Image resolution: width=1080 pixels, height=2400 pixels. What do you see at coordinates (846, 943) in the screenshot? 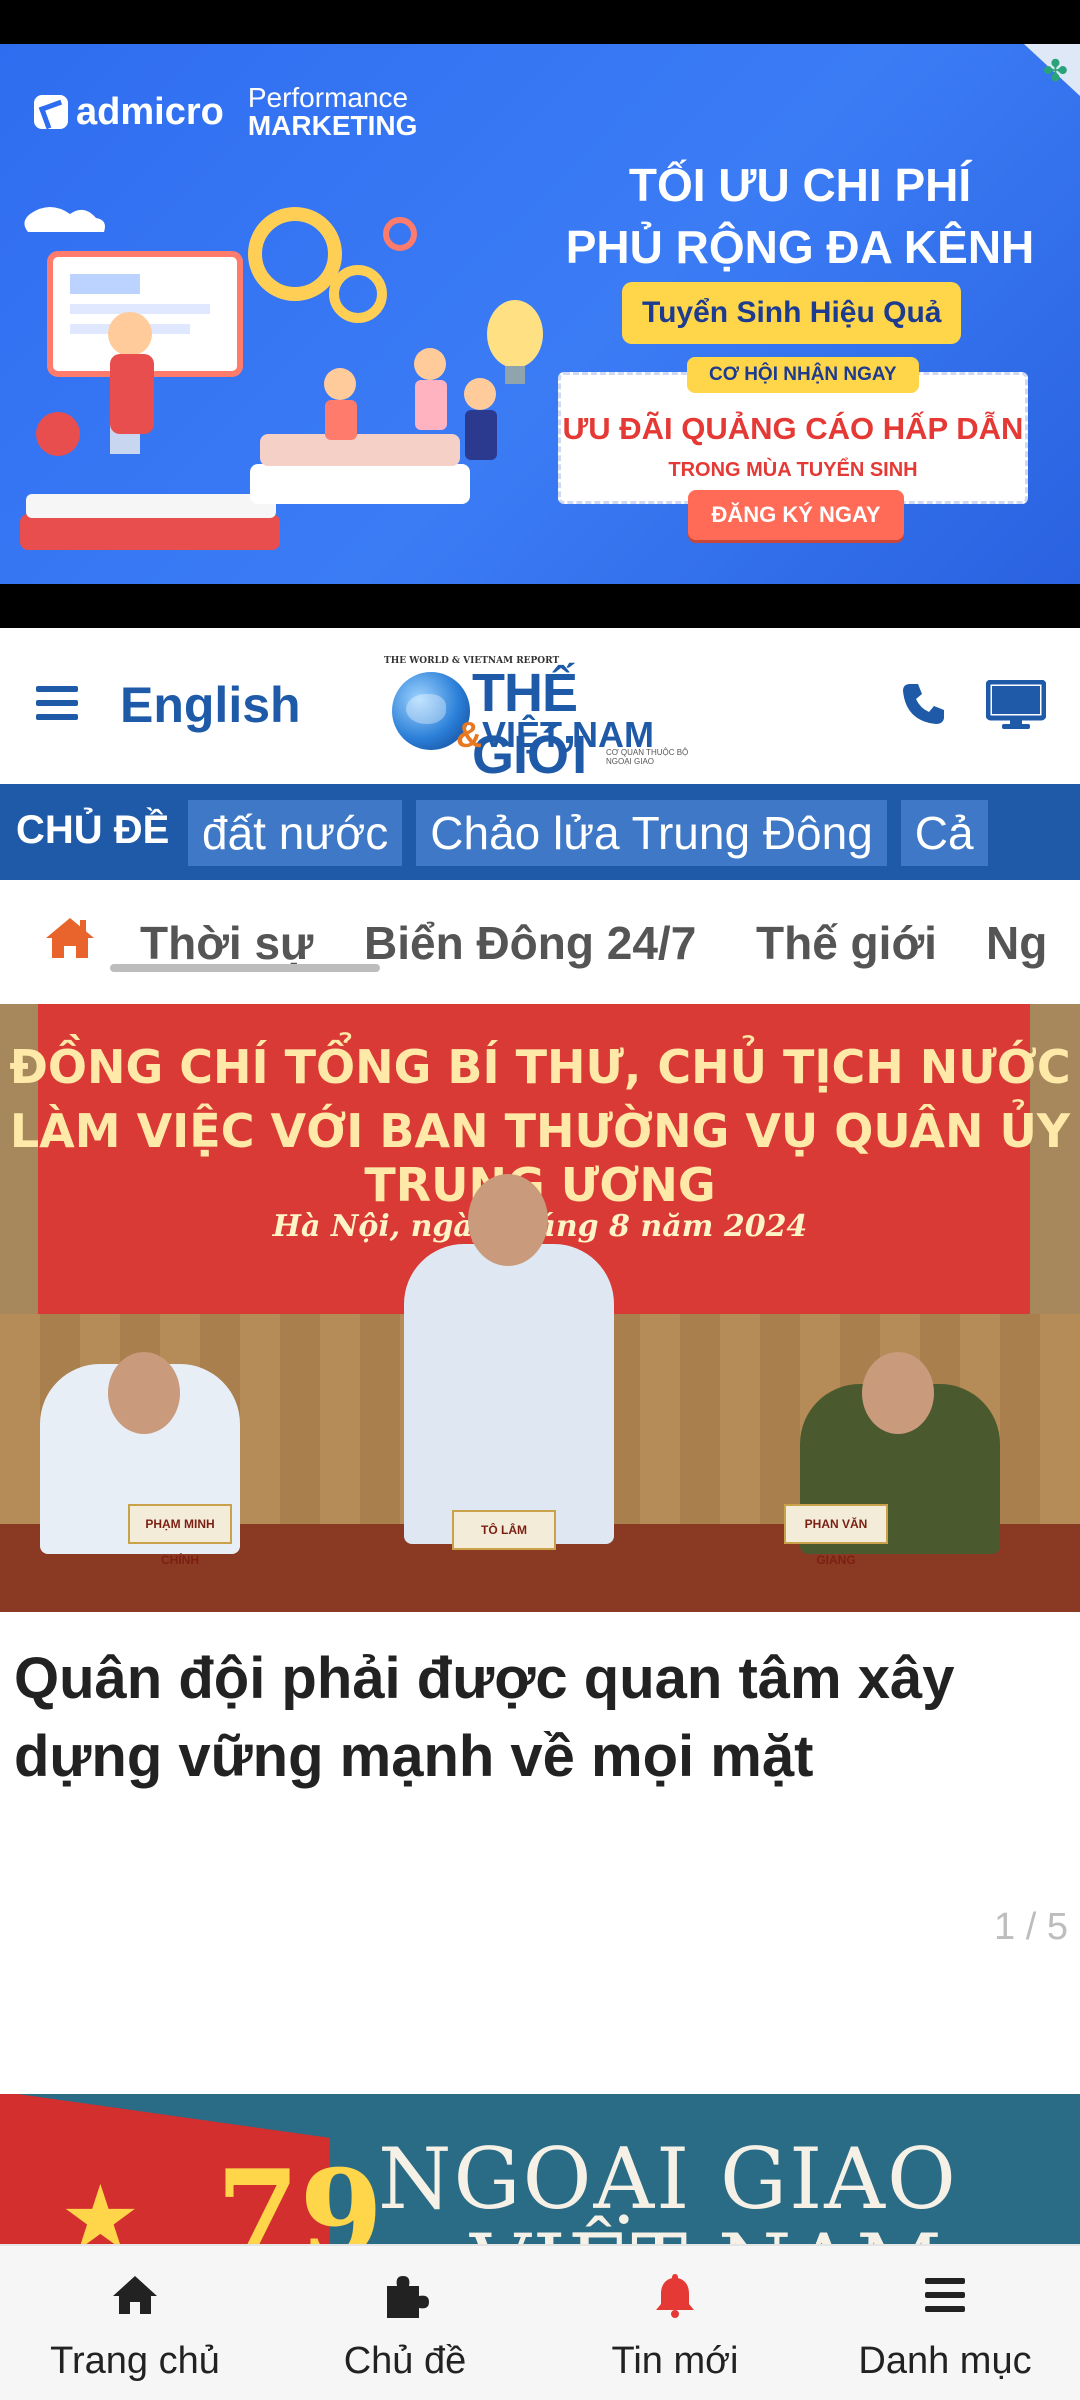
I see `category-the-gioi: Thế giới` at bounding box center [846, 943].